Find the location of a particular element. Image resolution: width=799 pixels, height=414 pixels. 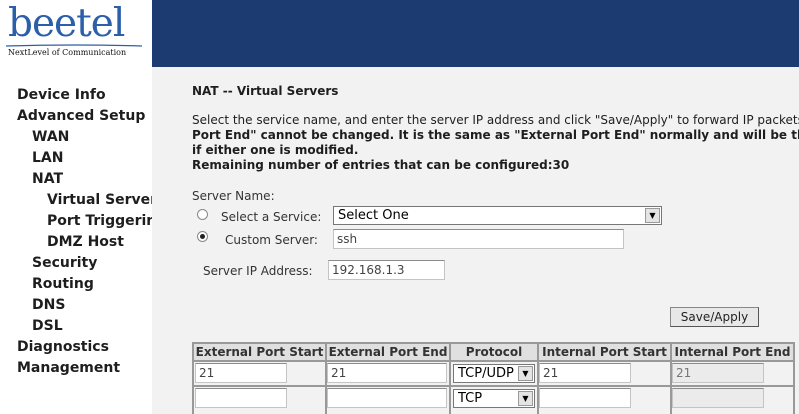

server-ip-label: Server IP Address: is located at coordinates (258, 271).